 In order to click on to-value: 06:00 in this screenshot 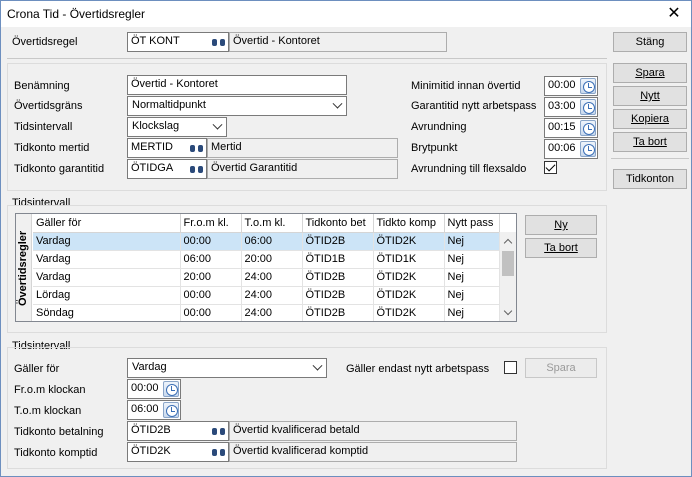, I will do `click(145, 409)`.